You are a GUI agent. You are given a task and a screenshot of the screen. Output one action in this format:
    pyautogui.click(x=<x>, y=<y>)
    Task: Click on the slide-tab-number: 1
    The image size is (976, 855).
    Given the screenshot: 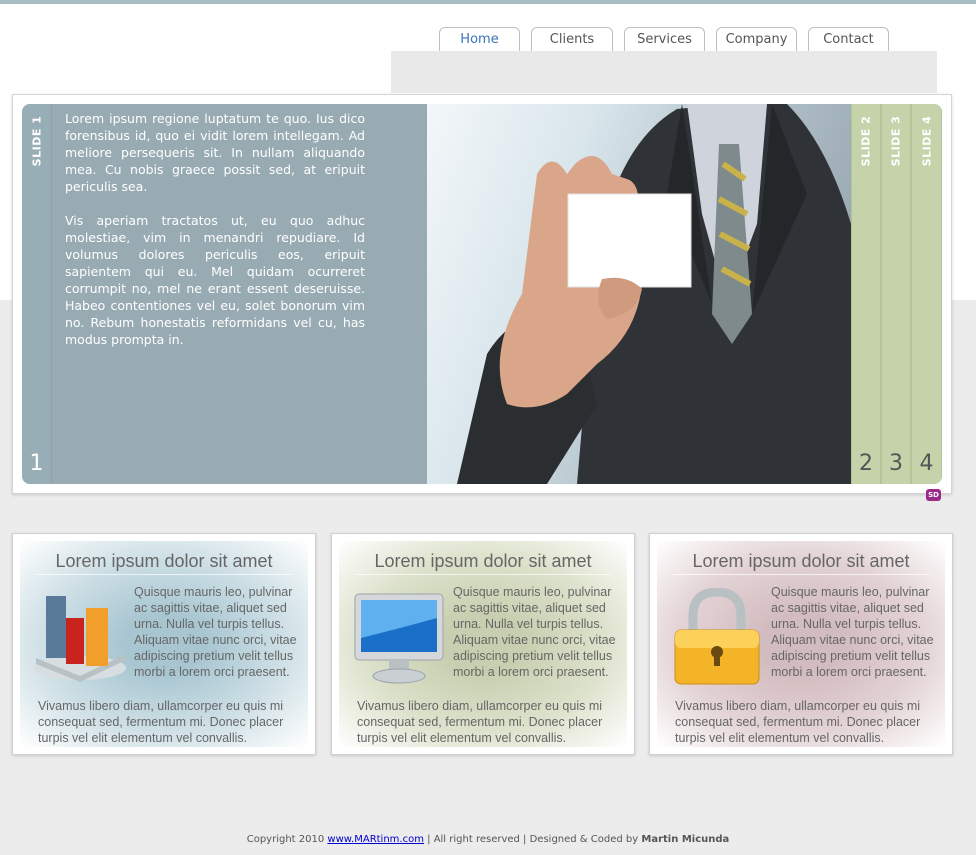 What is the action you would take?
    pyautogui.click(x=36, y=463)
    